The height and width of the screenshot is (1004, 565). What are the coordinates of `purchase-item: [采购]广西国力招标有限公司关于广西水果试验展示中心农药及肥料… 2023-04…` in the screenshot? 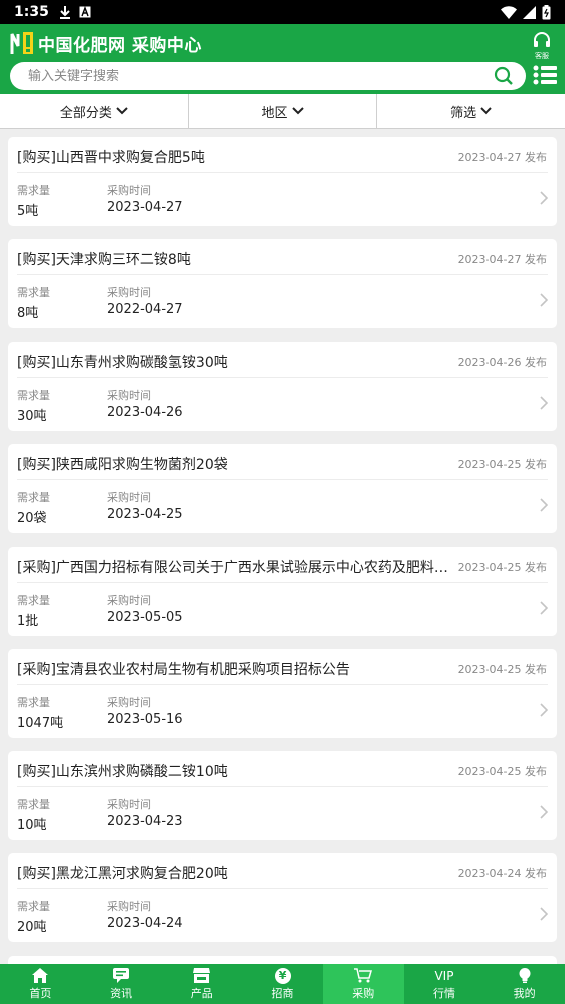 It's located at (282, 591).